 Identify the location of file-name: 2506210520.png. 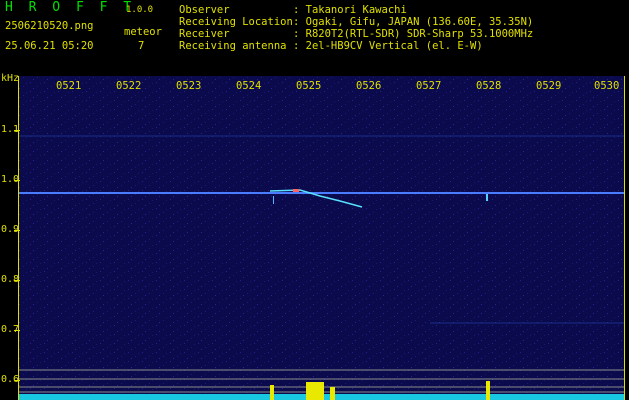
(49, 26).